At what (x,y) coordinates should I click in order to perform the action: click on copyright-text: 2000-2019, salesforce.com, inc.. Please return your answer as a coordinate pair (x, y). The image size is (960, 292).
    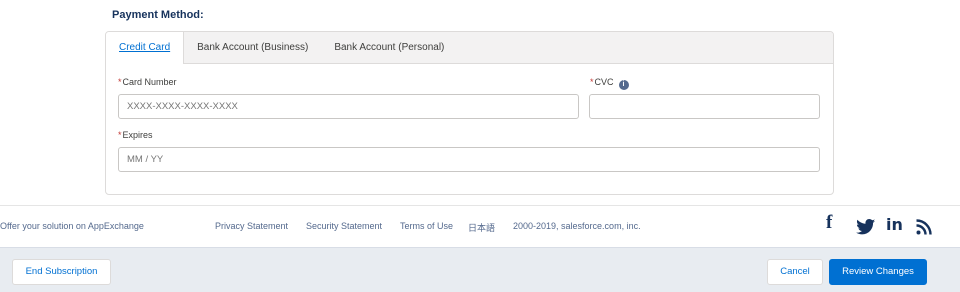
    Looking at the image, I should click on (577, 226).